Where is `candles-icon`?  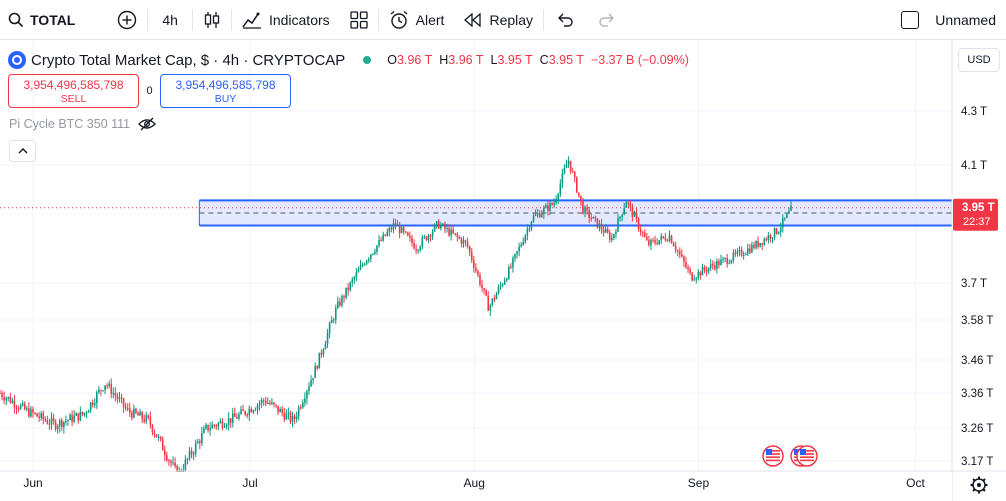
candles-icon is located at coordinates (212, 19).